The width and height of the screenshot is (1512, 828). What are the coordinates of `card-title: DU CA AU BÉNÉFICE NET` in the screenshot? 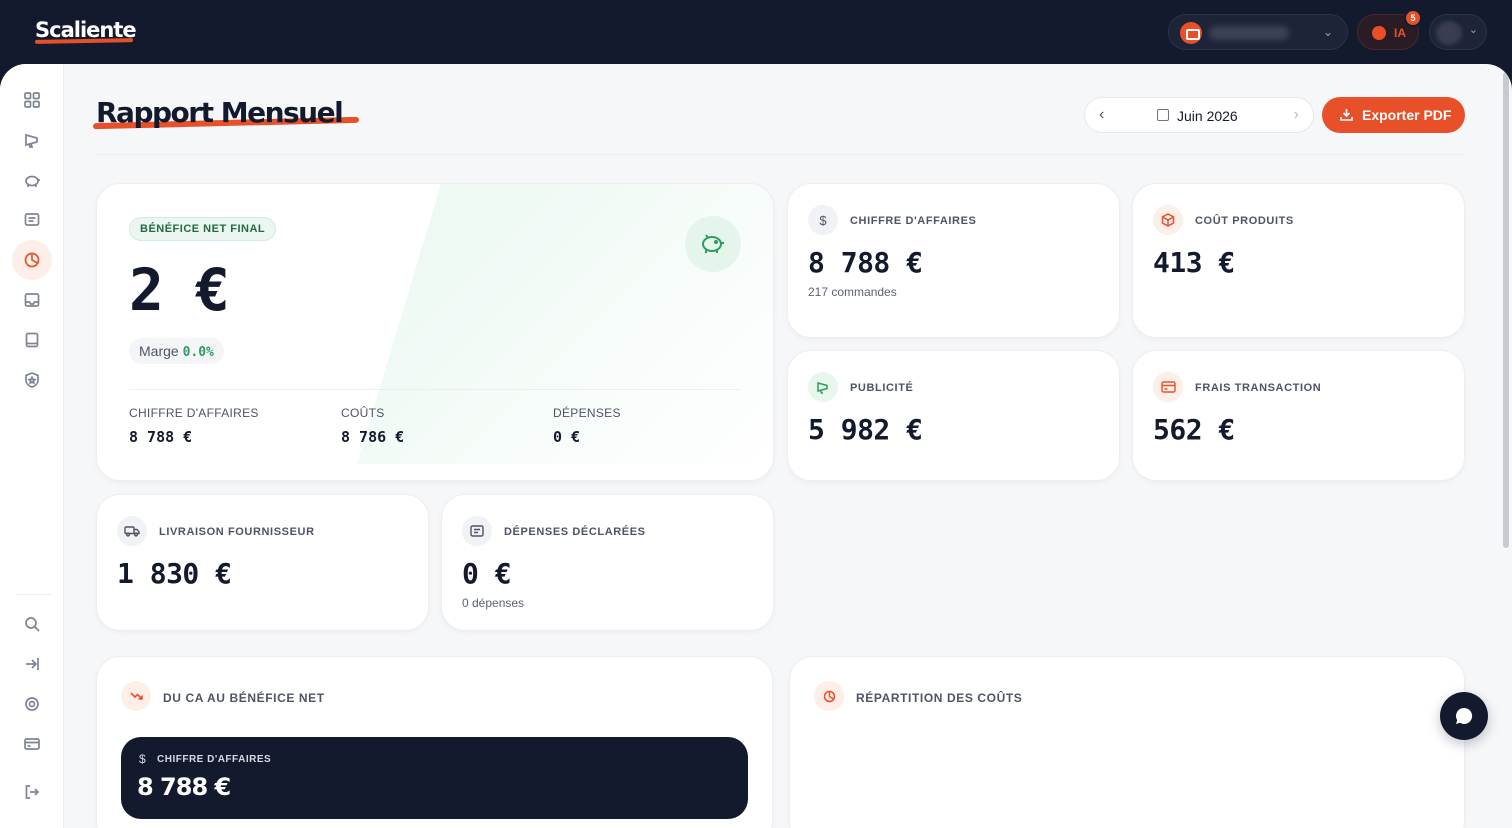 It's located at (244, 698).